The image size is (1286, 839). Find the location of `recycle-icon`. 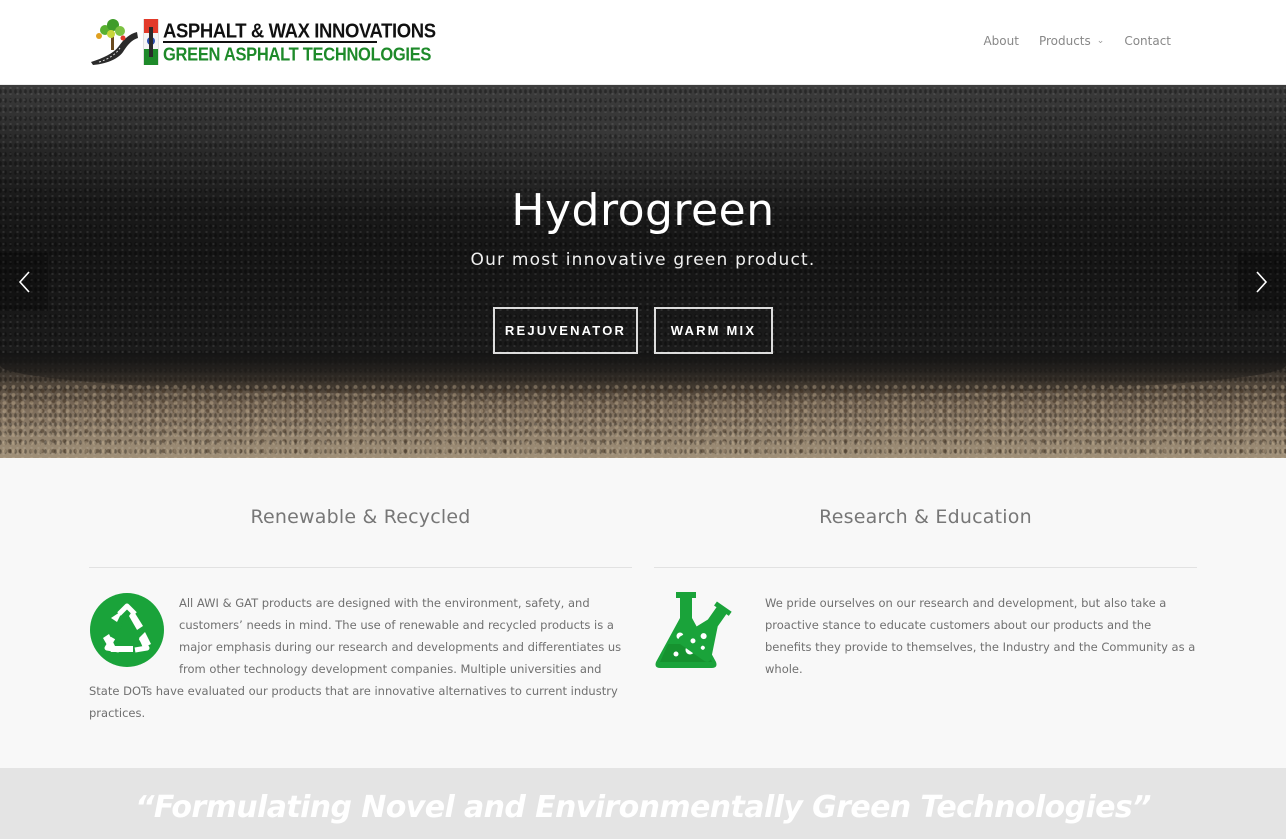

recycle-icon is located at coordinates (127, 630).